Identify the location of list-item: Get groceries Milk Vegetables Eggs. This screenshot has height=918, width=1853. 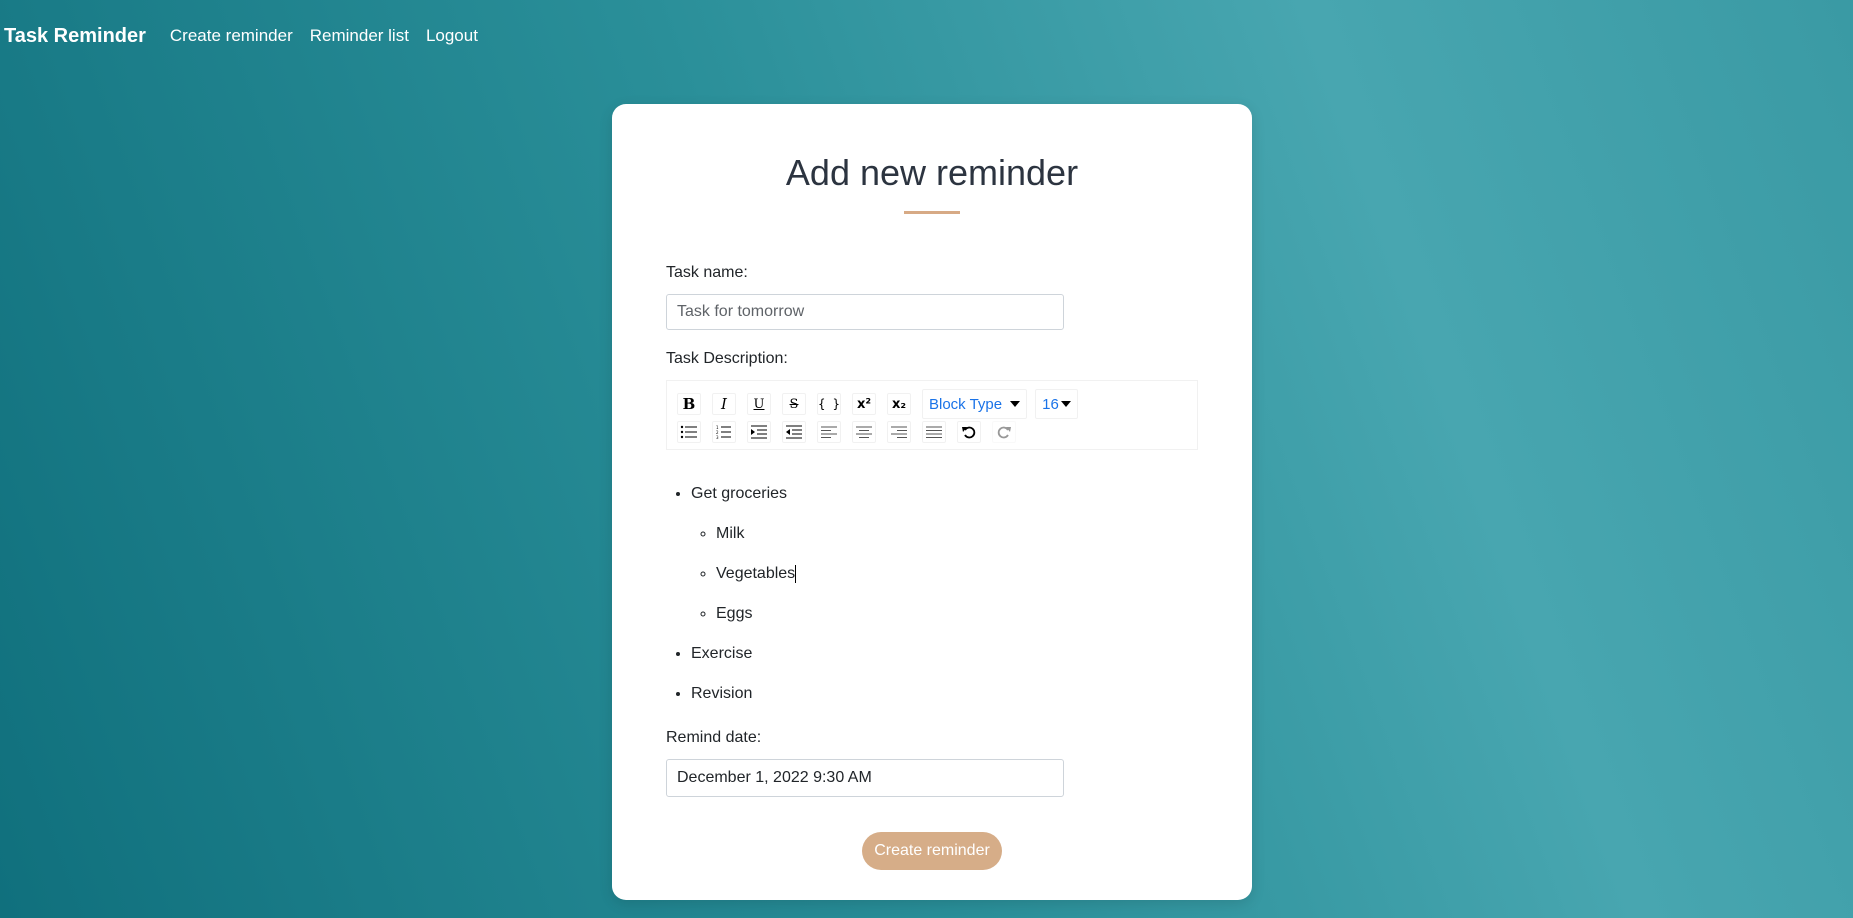
(944, 554).